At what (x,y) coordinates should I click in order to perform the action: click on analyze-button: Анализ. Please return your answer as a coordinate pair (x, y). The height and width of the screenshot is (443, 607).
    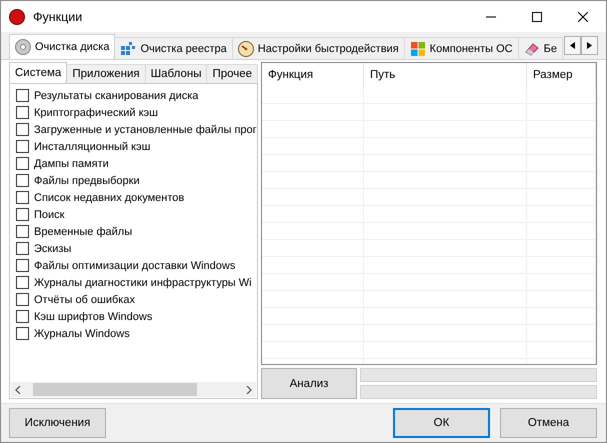
    Looking at the image, I should click on (309, 383).